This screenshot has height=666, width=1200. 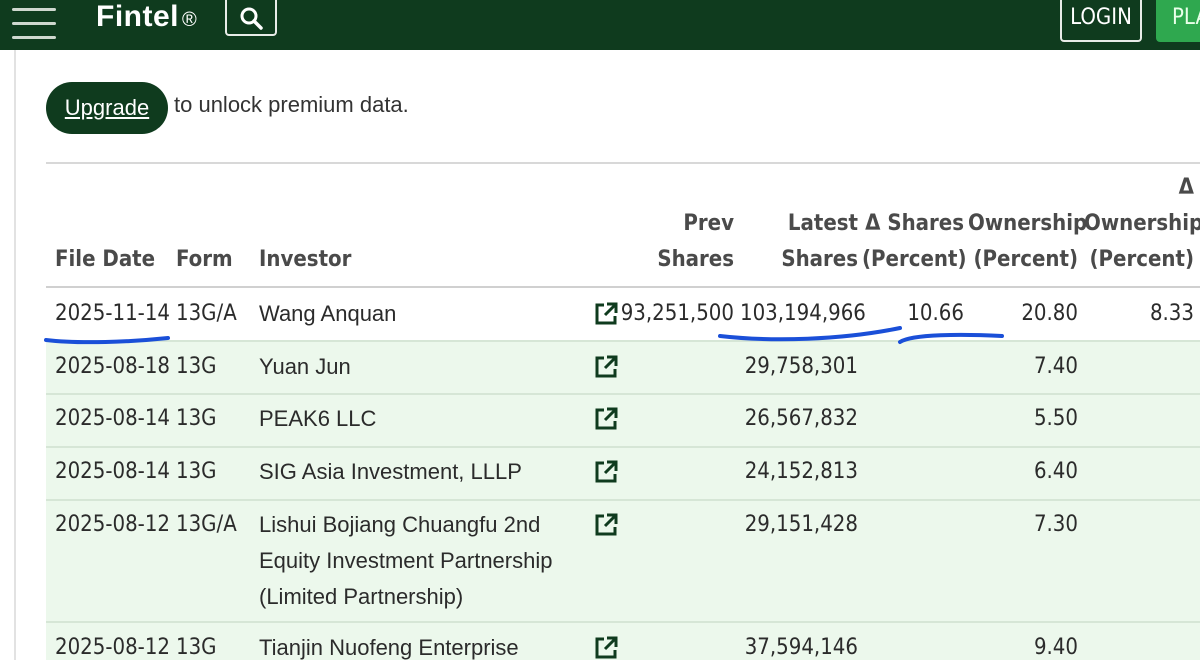 I want to click on search-button, so click(x=251, y=18).